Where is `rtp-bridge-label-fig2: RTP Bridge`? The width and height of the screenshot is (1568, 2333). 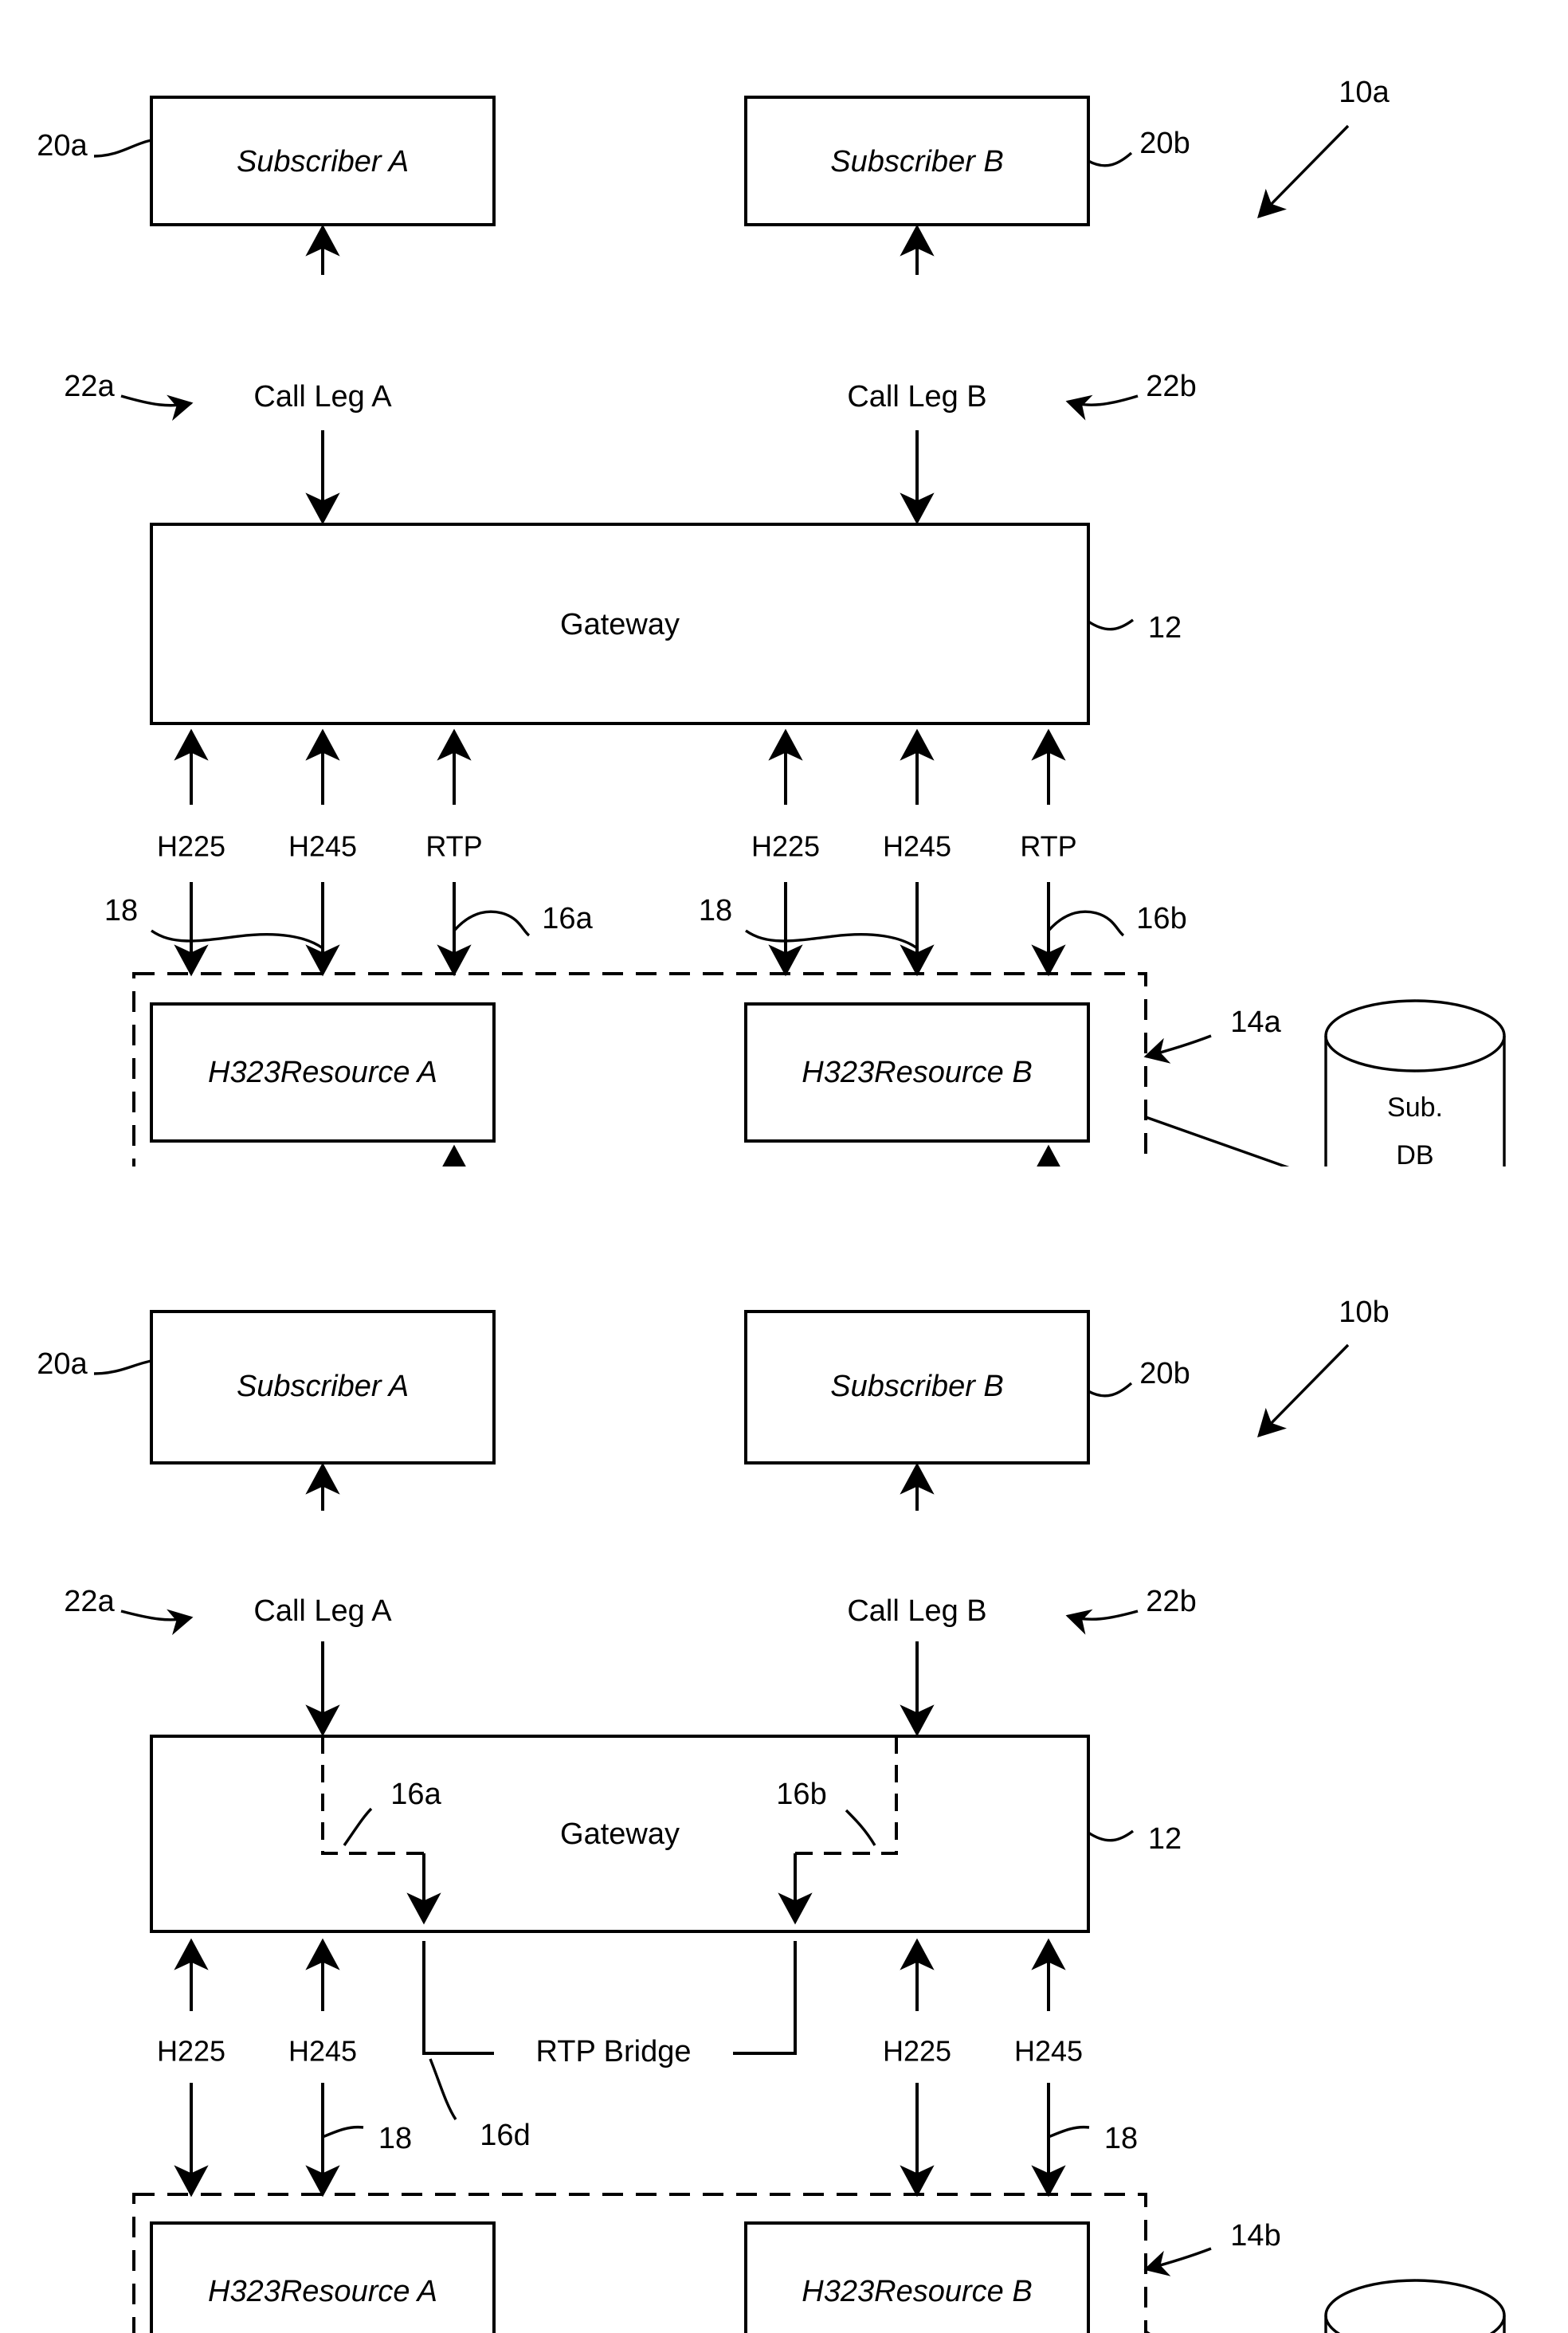 rtp-bridge-label-fig2: RTP Bridge is located at coordinates (613, 2052).